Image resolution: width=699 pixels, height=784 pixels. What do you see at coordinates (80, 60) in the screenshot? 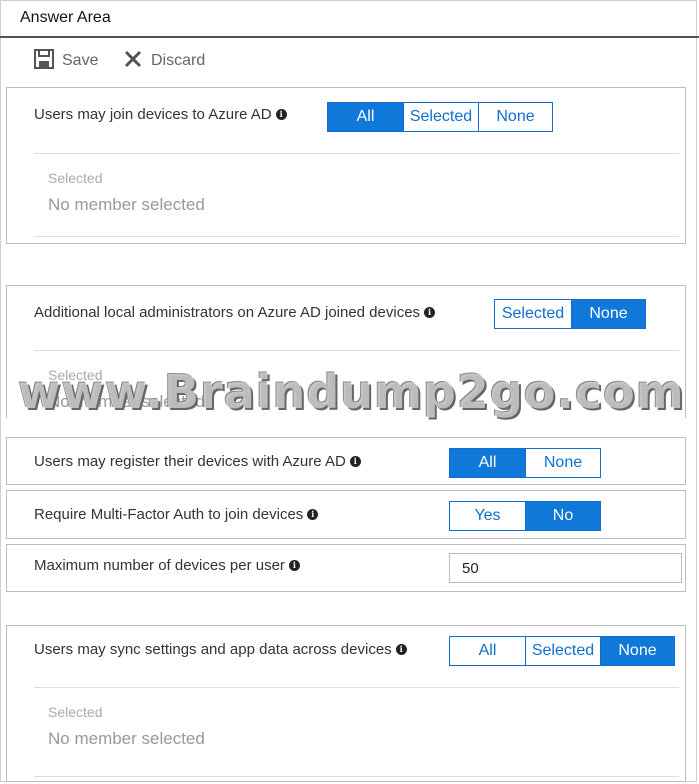
I see `save-label: Save` at bounding box center [80, 60].